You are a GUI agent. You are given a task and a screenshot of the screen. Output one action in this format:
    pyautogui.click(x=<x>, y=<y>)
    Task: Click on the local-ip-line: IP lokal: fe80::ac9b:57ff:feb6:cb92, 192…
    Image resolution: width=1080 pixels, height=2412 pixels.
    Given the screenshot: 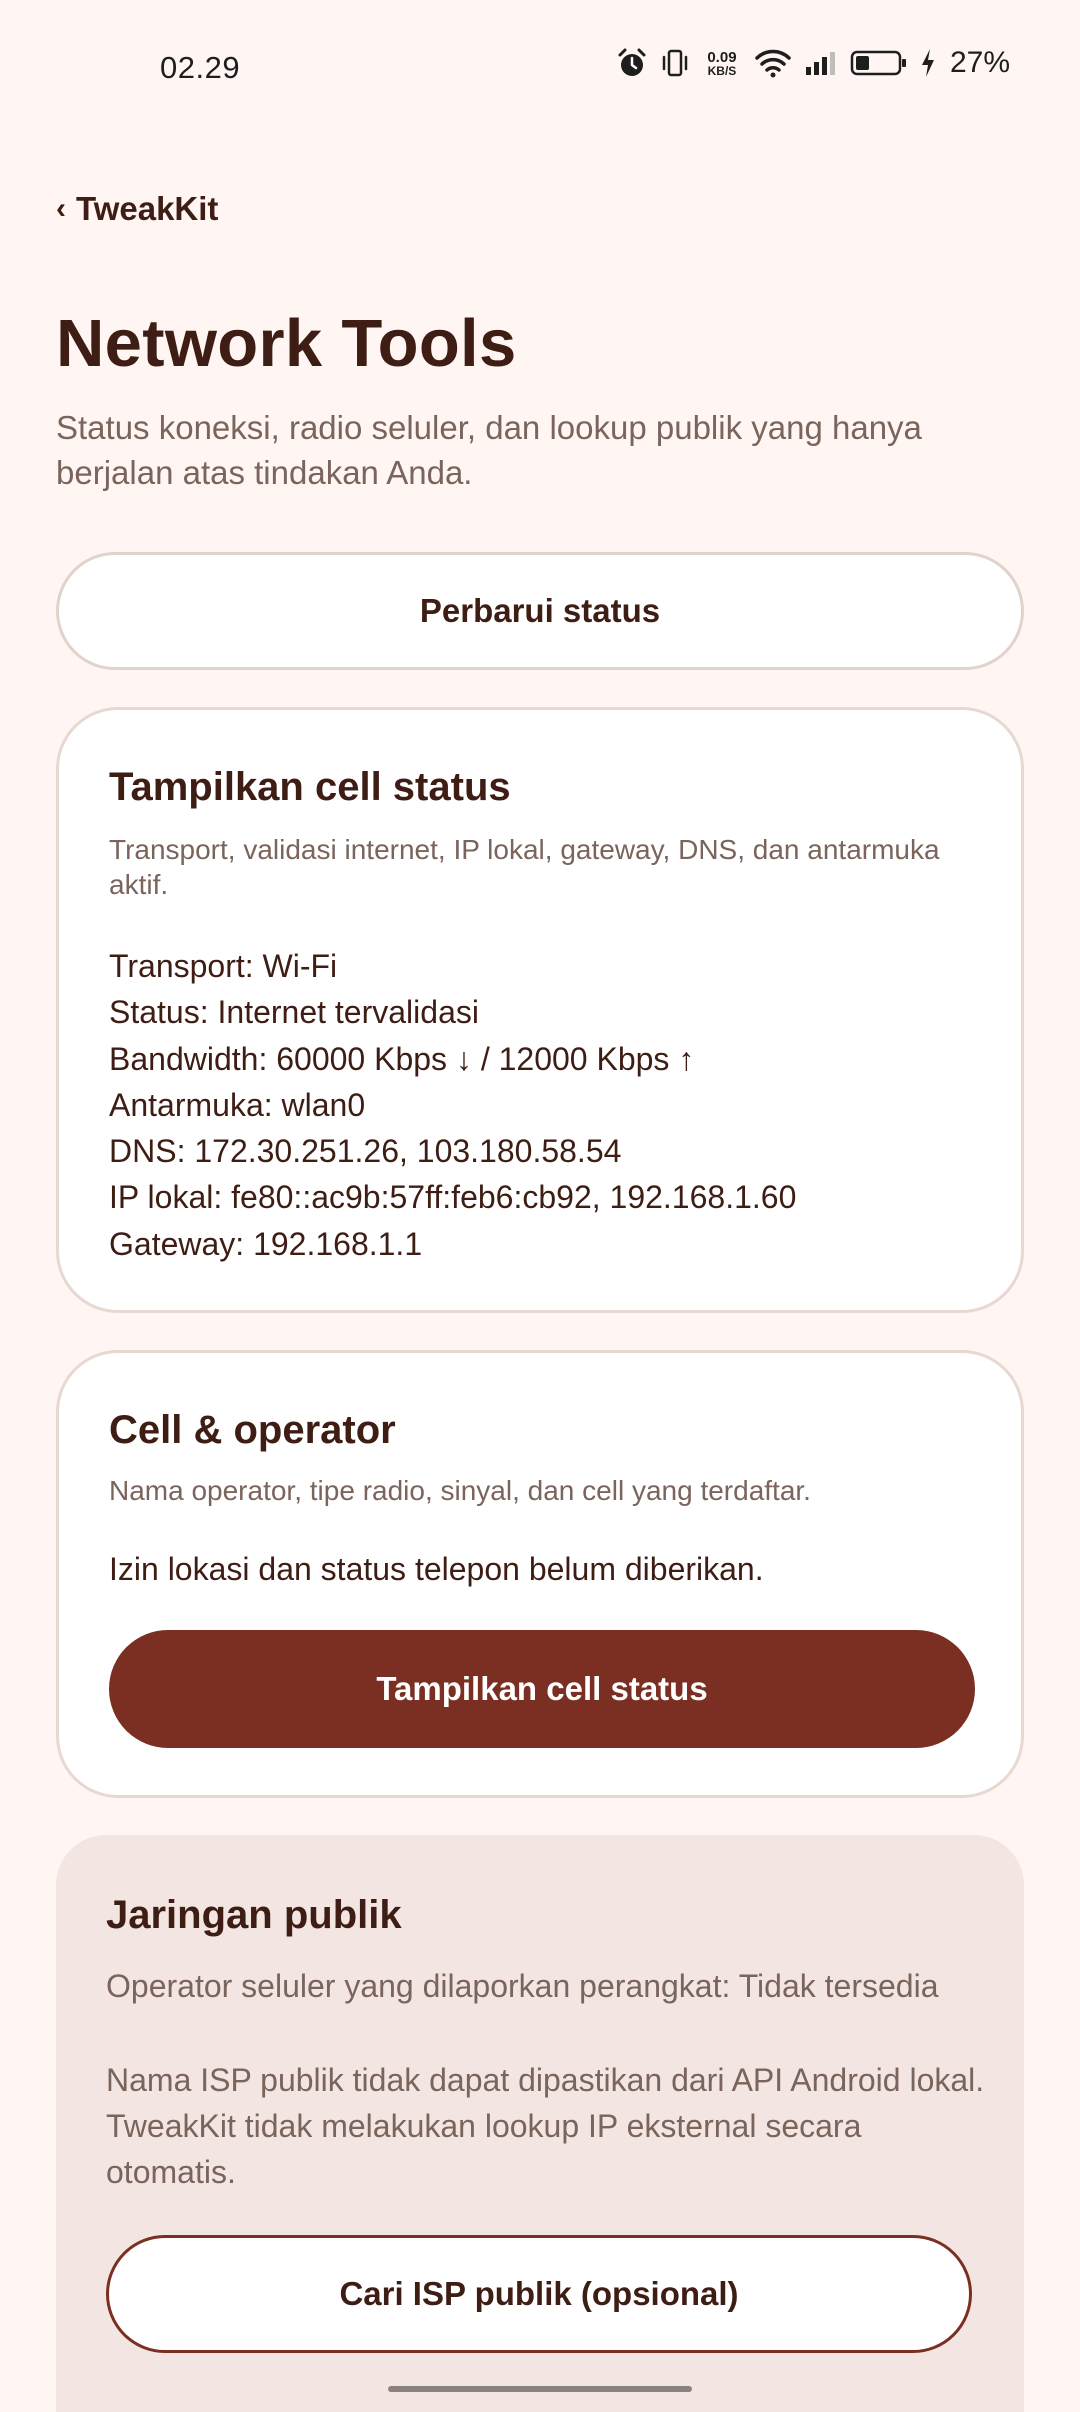 What is the action you would take?
    pyautogui.click(x=453, y=1197)
    